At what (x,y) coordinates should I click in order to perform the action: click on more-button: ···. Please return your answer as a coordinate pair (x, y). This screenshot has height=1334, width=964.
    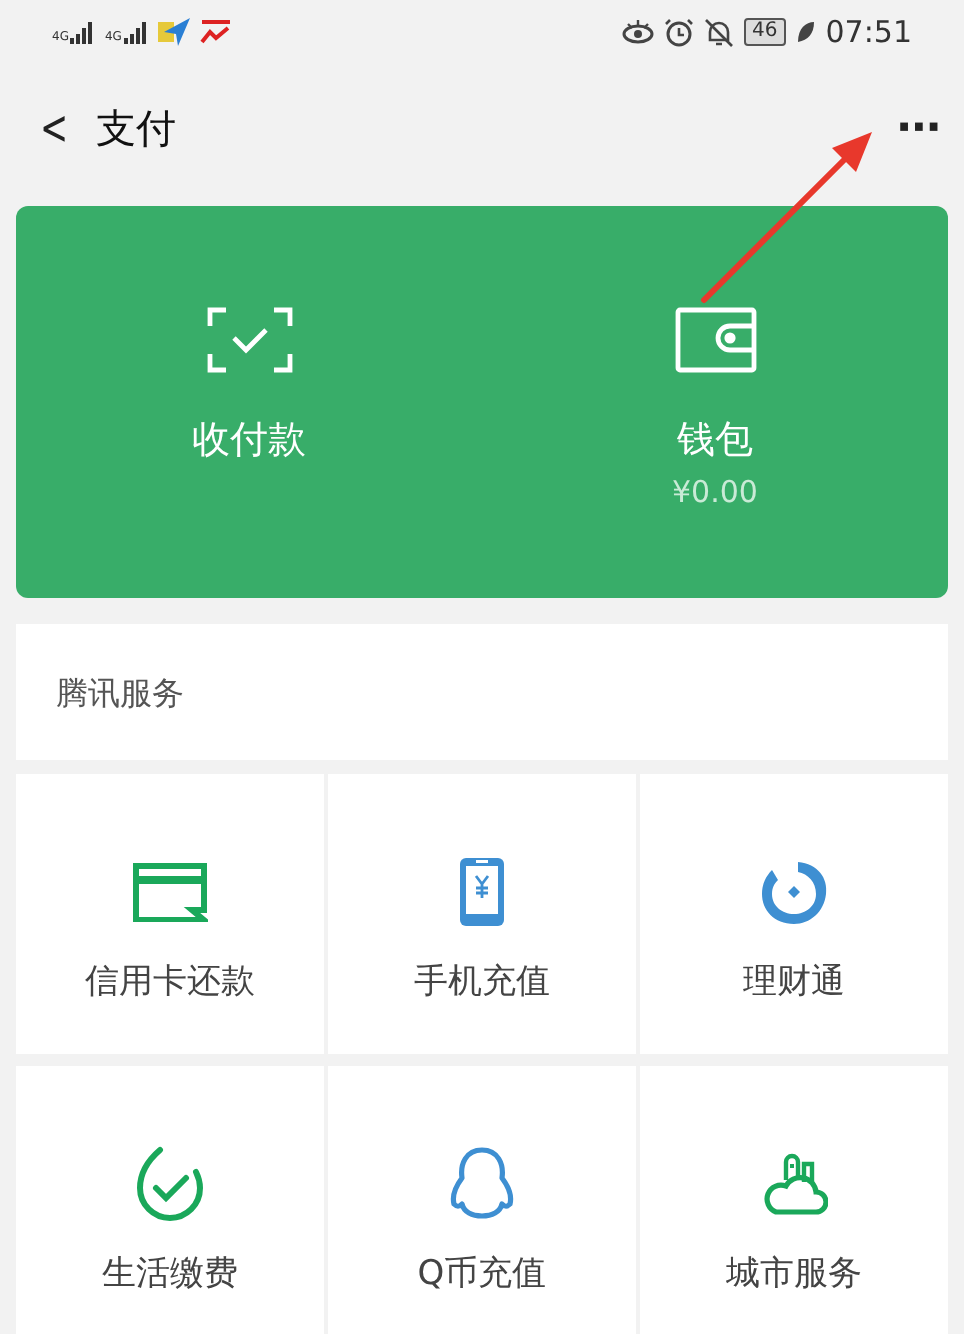
    Looking at the image, I should click on (917, 128).